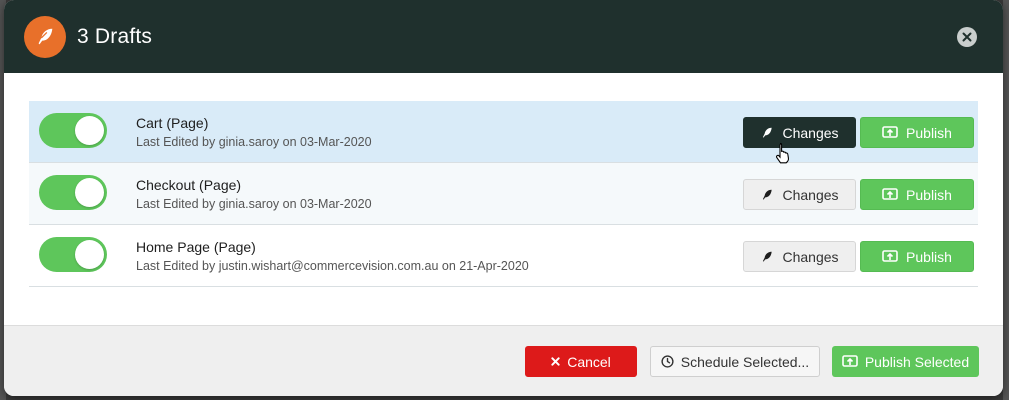 The image size is (1009, 400). What do you see at coordinates (783, 155) in the screenshot?
I see `pointer-hand-icon` at bounding box center [783, 155].